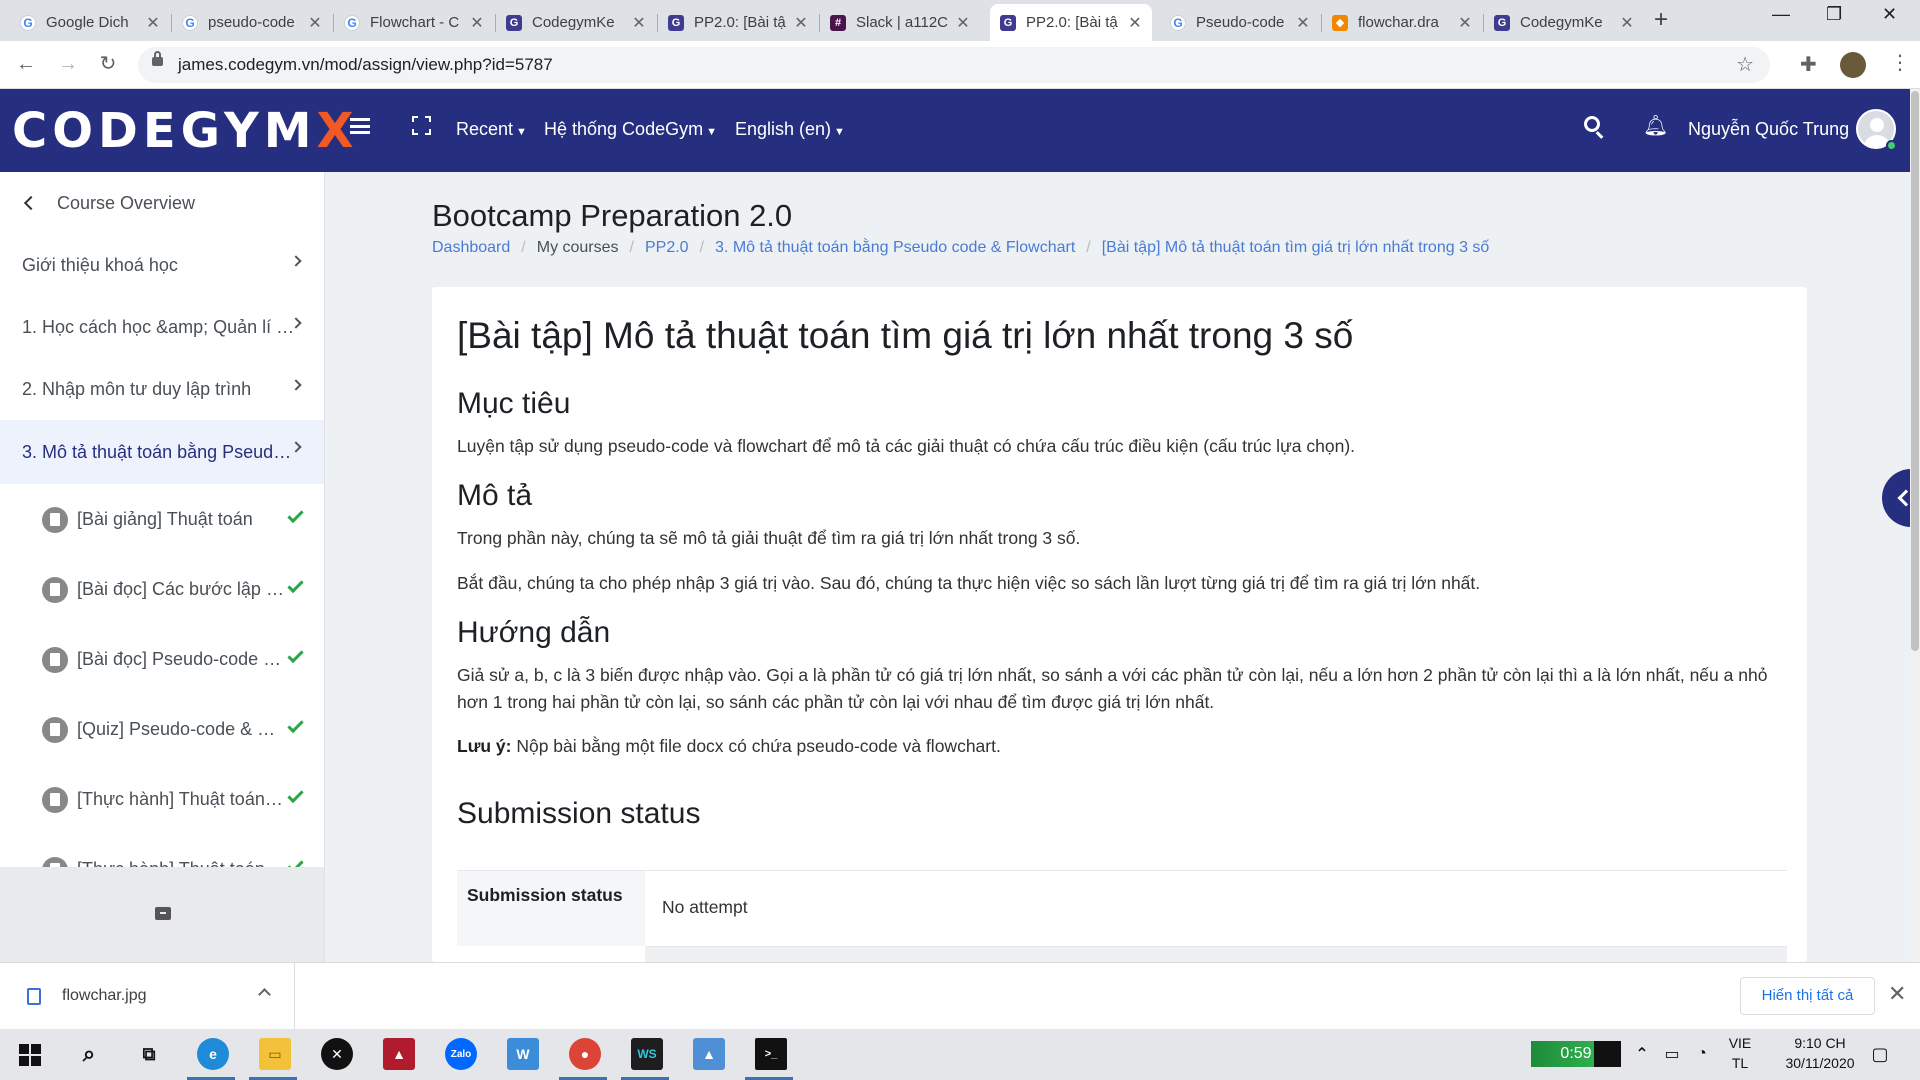  What do you see at coordinates (612, 215) in the screenshot?
I see `course-title: Bootcamp Preparation 2.0` at bounding box center [612, 215].